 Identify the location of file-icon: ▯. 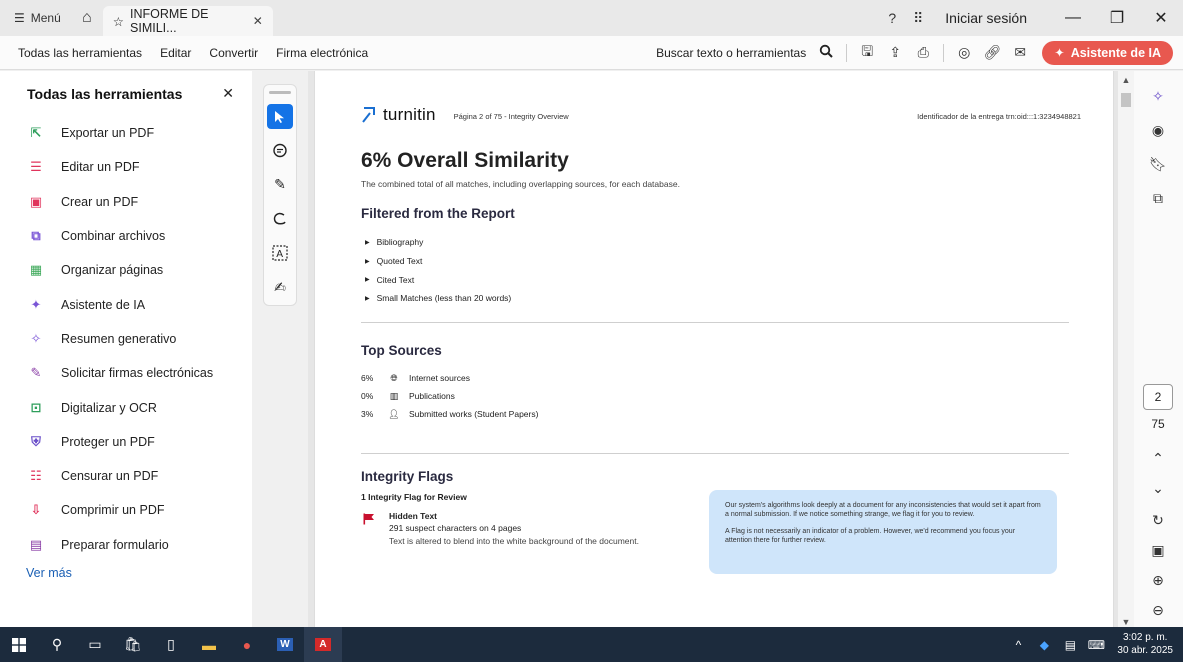
(171, 644).